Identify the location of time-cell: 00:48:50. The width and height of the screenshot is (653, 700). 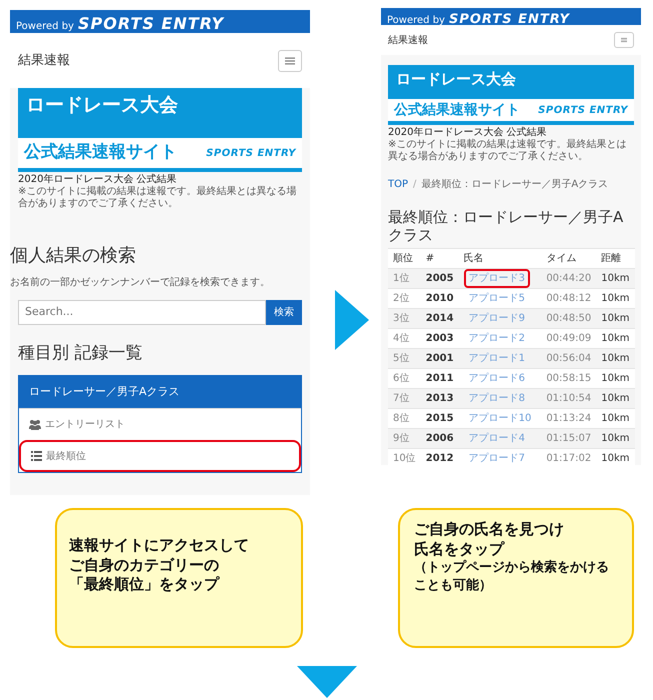
(568, 318).